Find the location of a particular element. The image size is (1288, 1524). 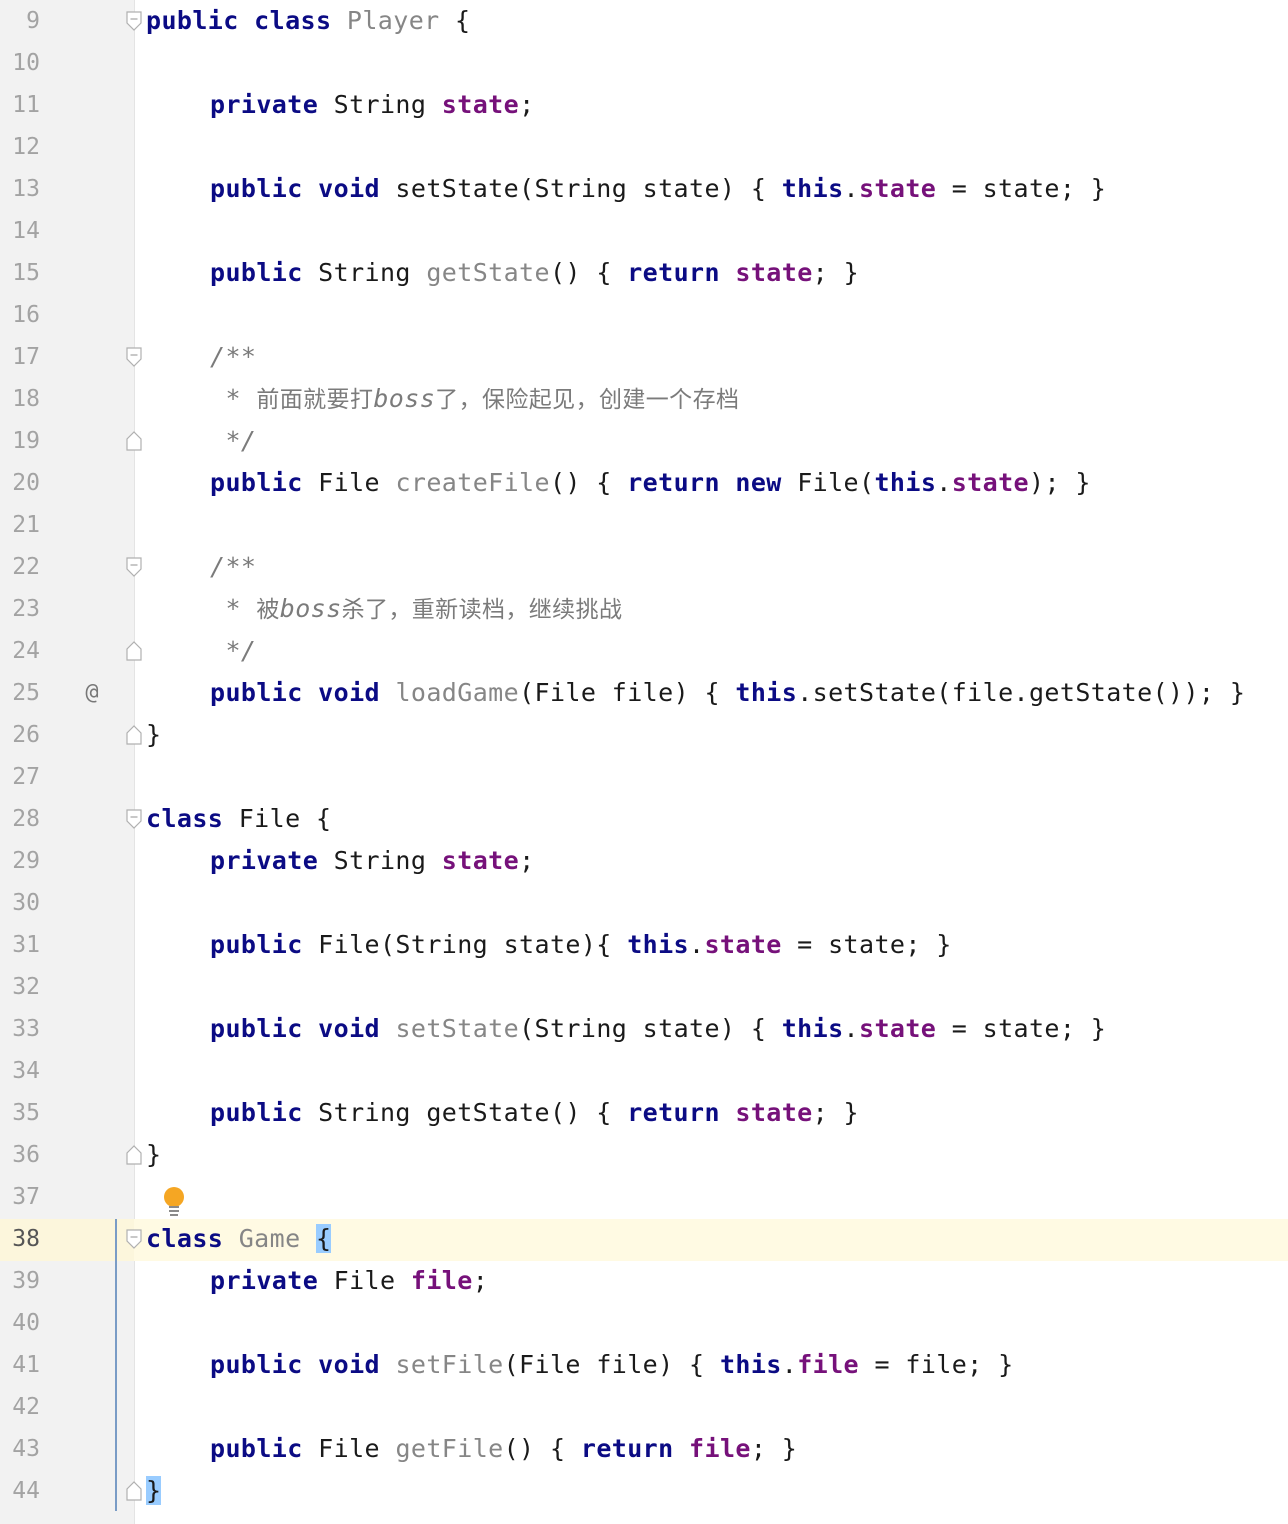

line-number: 10 is located at coordinates (20, 63).